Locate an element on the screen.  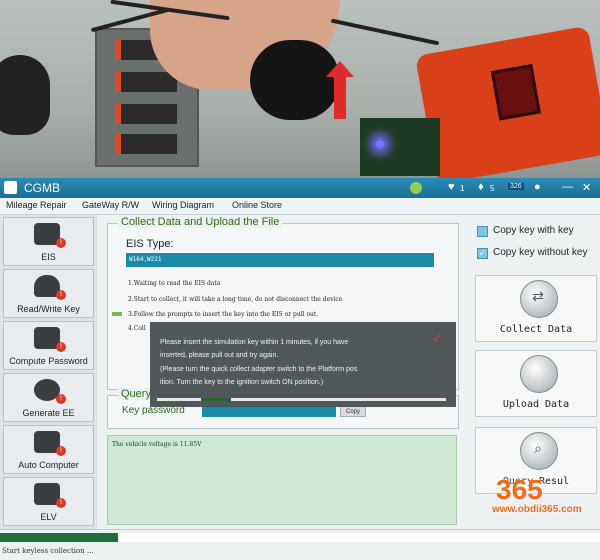
sidebar-item-compute-password: ! Compute Password is located at coordinates (48, 345).